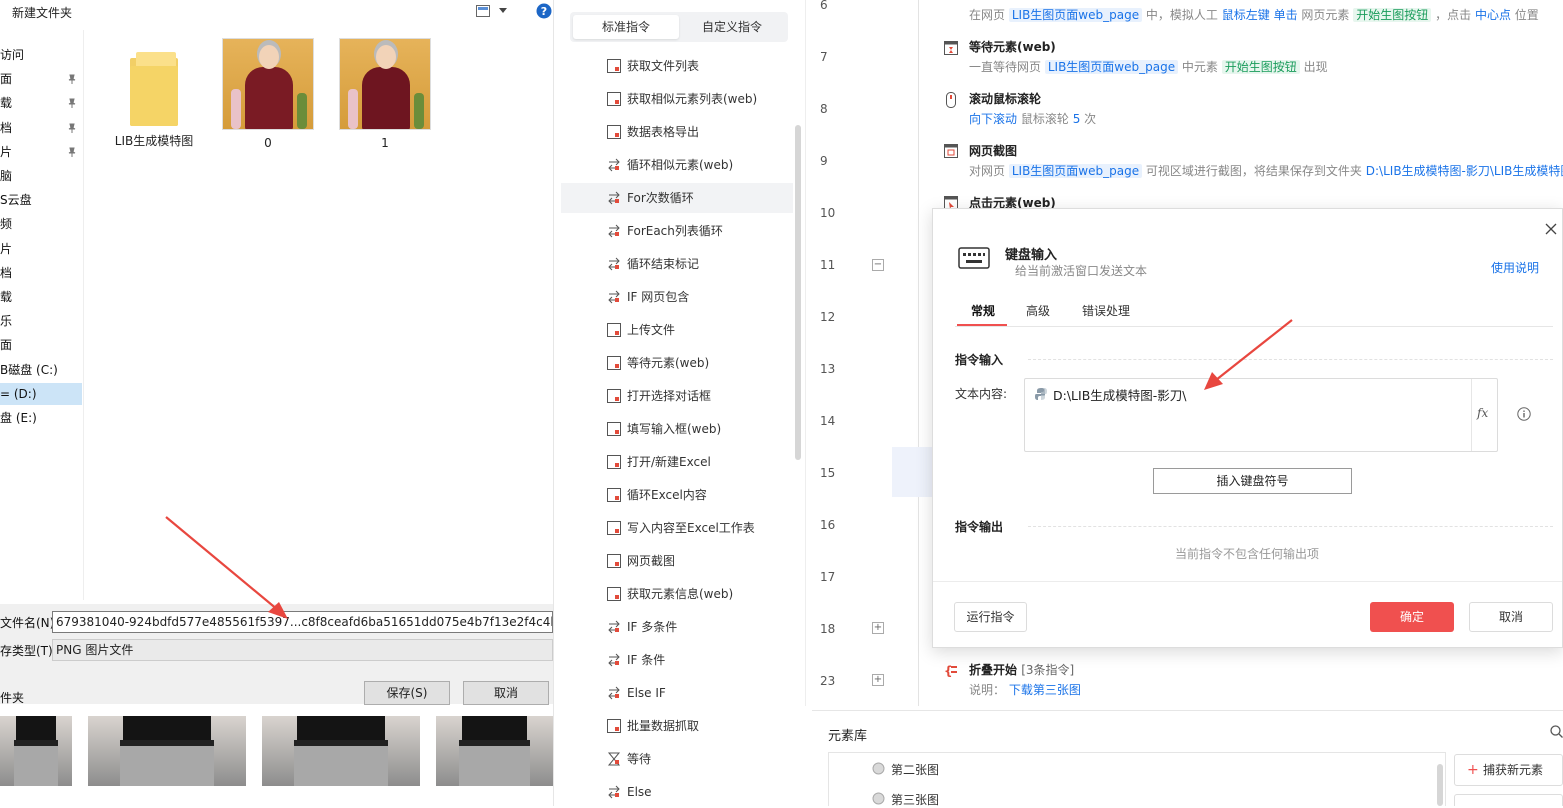 The image size is (1563, 808). What do you see at coordinates (1556, 731) in the screenshot?
I see `search-icon` at bounding box center [1556, 731].